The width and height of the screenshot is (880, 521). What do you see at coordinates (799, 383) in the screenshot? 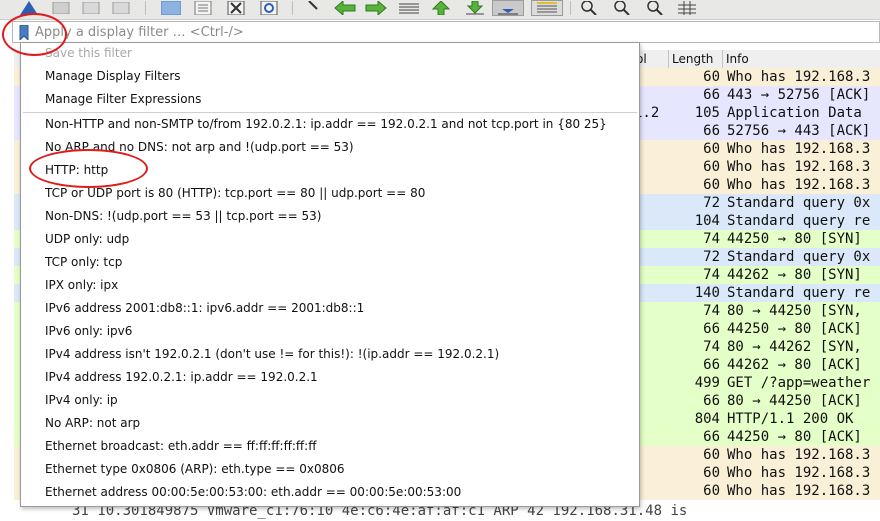
I see `packet-info: GET /?app=weather` at bounding box center [799, 383].